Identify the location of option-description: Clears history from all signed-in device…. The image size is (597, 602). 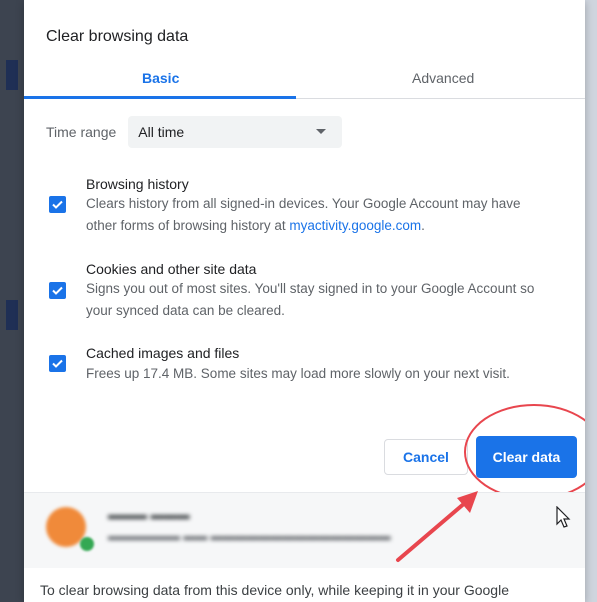
(331, 215).